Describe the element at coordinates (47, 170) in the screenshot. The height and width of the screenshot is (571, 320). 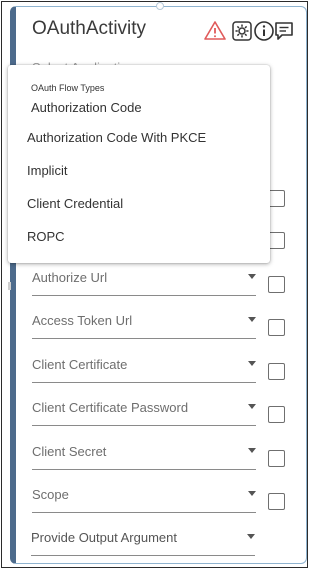
I see `flow-option-implicit: Implicit` at that location.